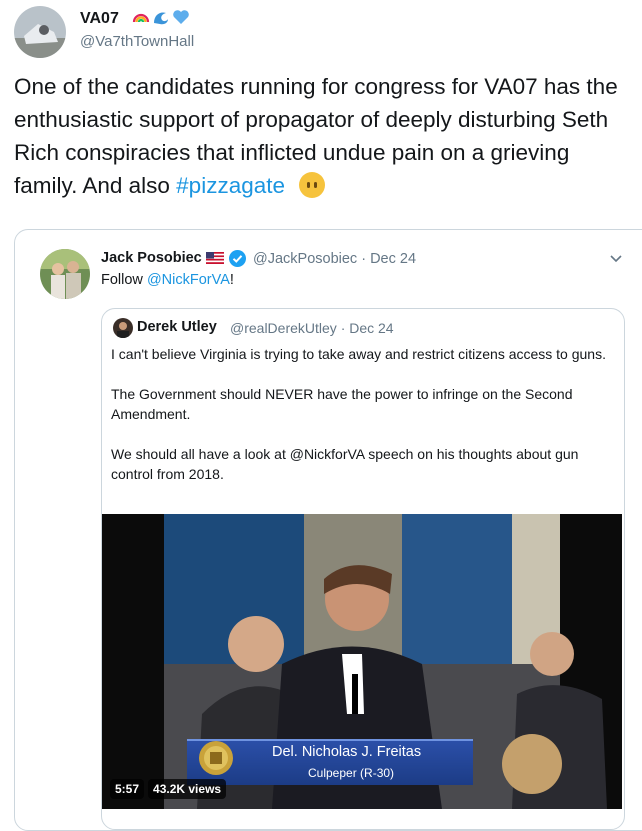 The width and height of the screenshot is (642, 831). Describe the element at coordinates (215, 258) in the screenshot. I see `us-flag-icon` at that location.